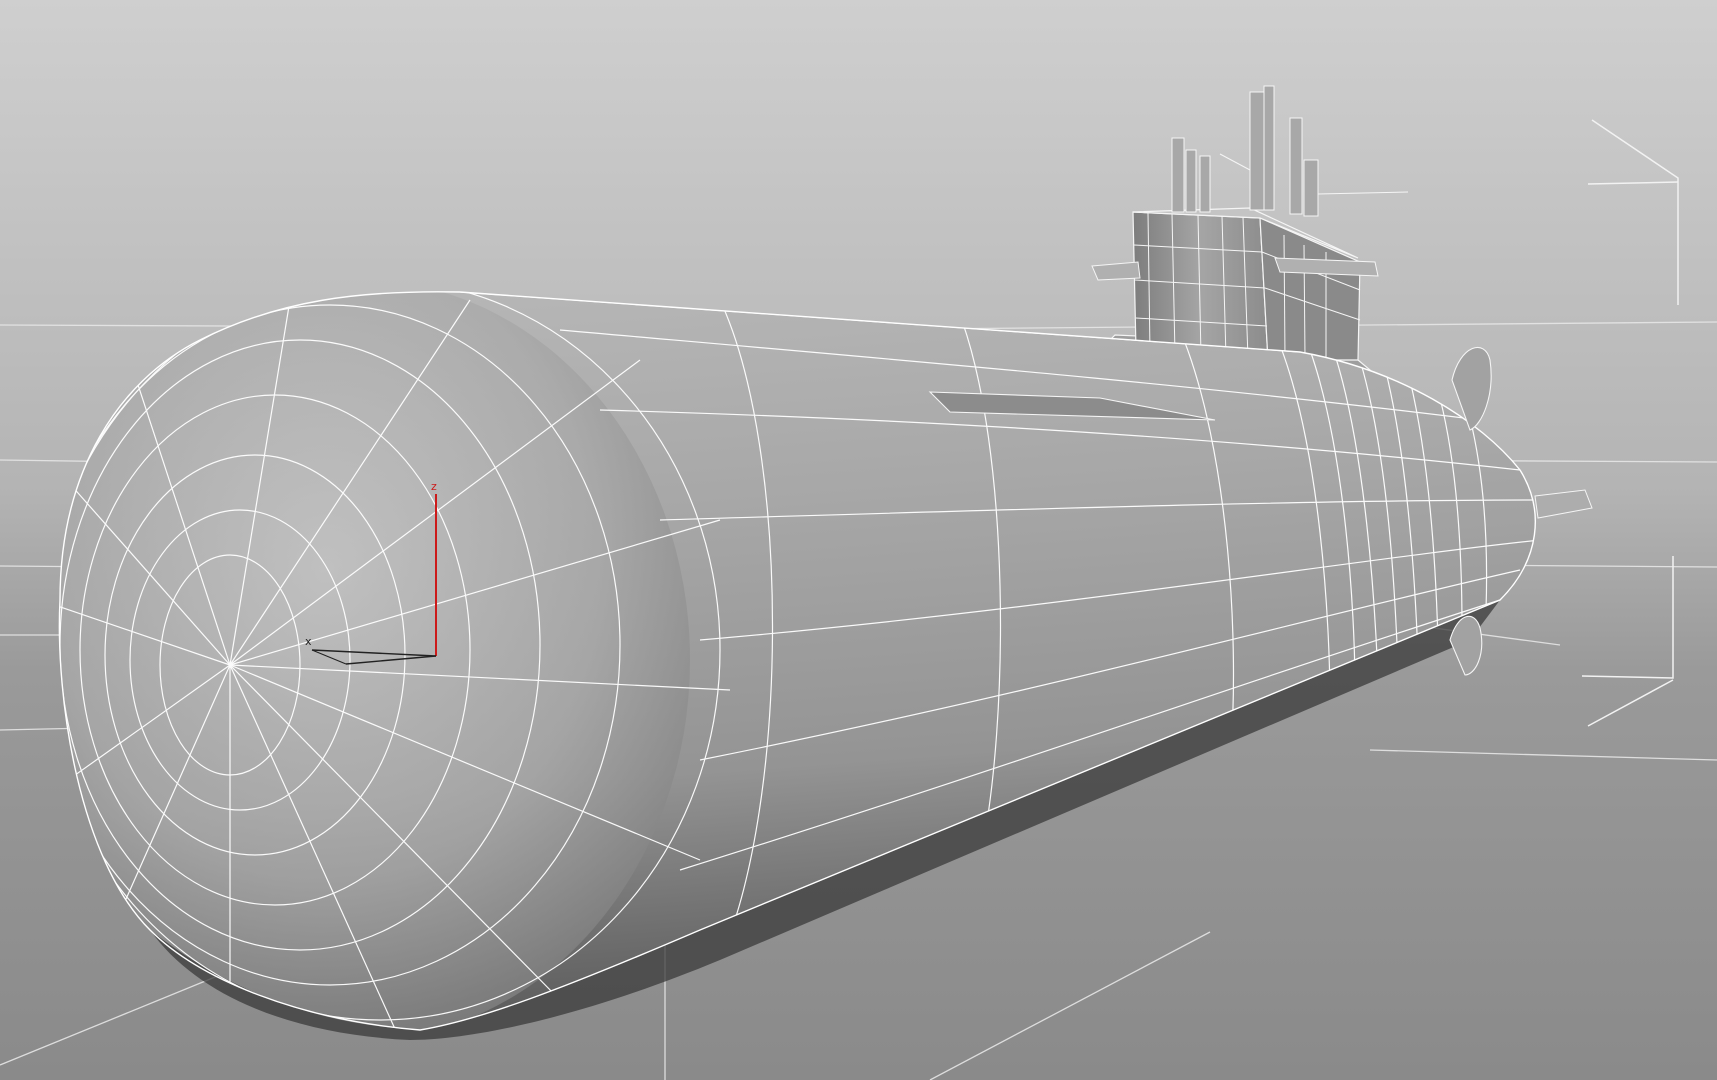 The height and width of the screenshot is (1080, 1717). Describe the element at coordinates (308, 641) in the screenshot. I see `axis-x-label: x` at that location.